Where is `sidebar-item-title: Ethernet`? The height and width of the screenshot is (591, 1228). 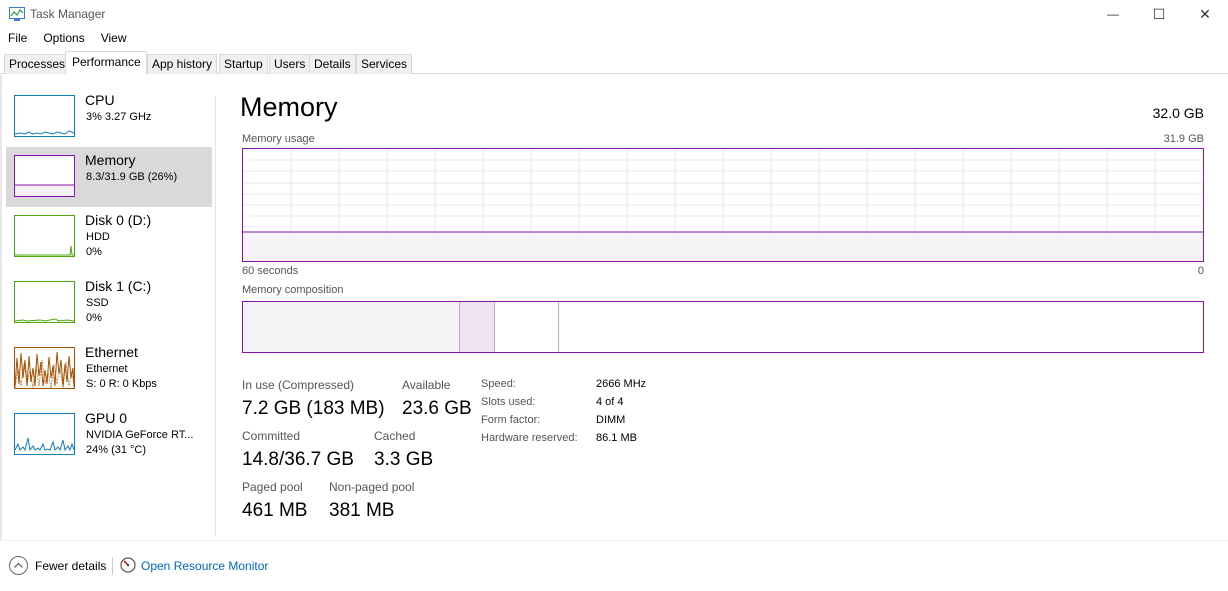 sidebar-item-title: Ethernet is located at coordinates (111, 352).